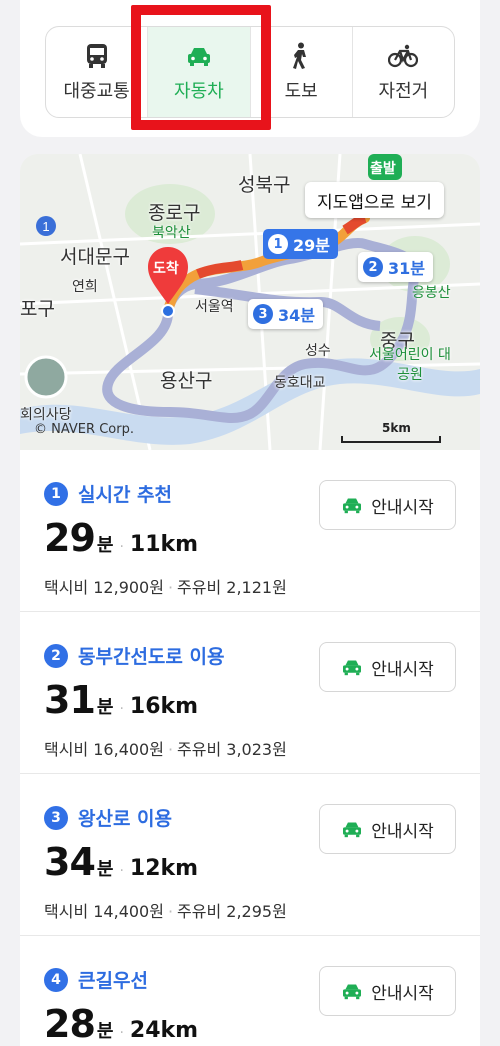 The image size is (500, 1046). Describe the element at coordinates (70, 862) in the screenshot. I see `route-minutes: 34` at that location.